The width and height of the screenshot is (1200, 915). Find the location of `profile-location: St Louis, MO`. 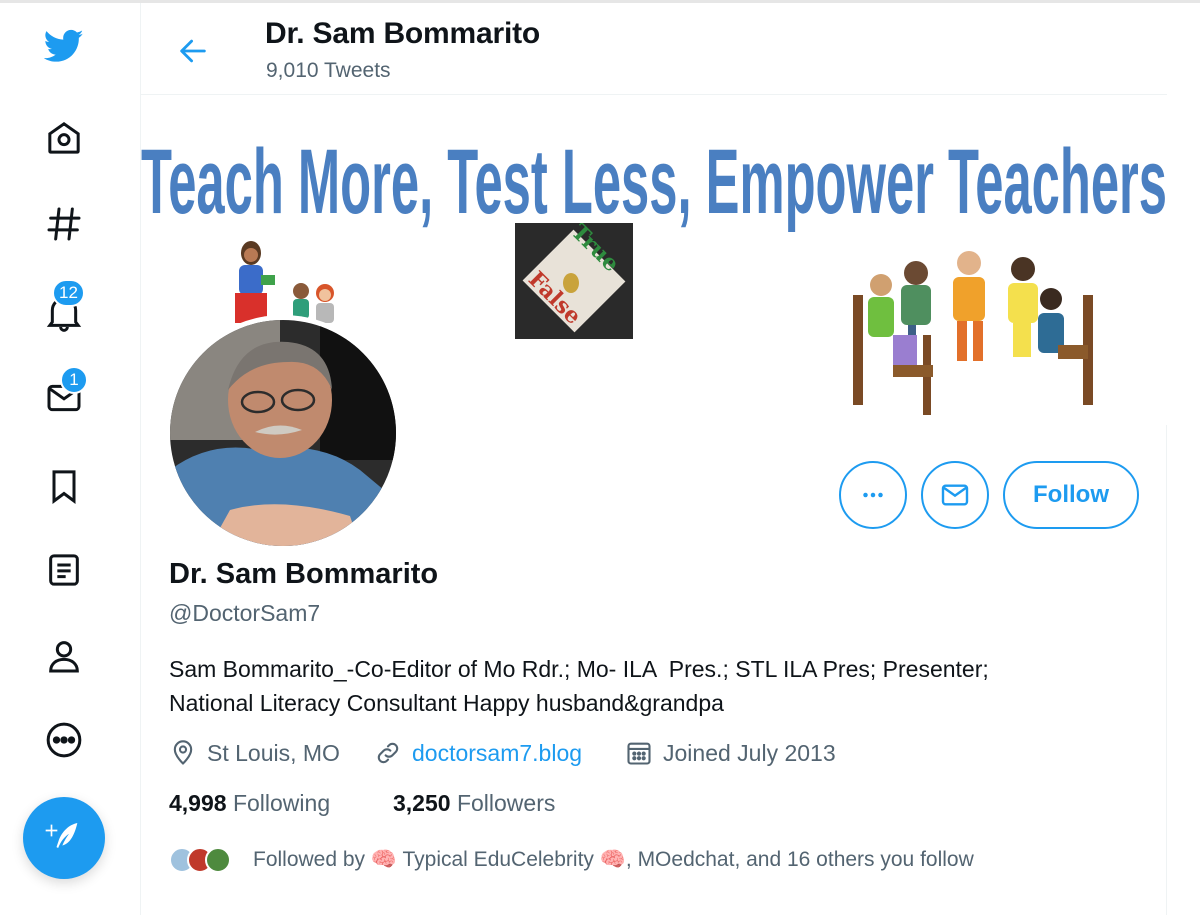

profile-location: St Louis, MO is located at coordinates (254, 753).